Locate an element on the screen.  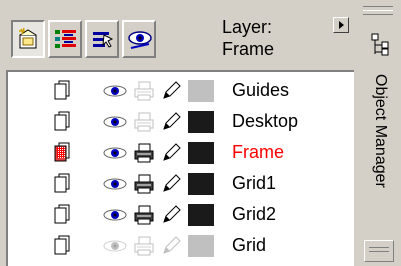
layer-list-button is located at coordinates (65, 39).